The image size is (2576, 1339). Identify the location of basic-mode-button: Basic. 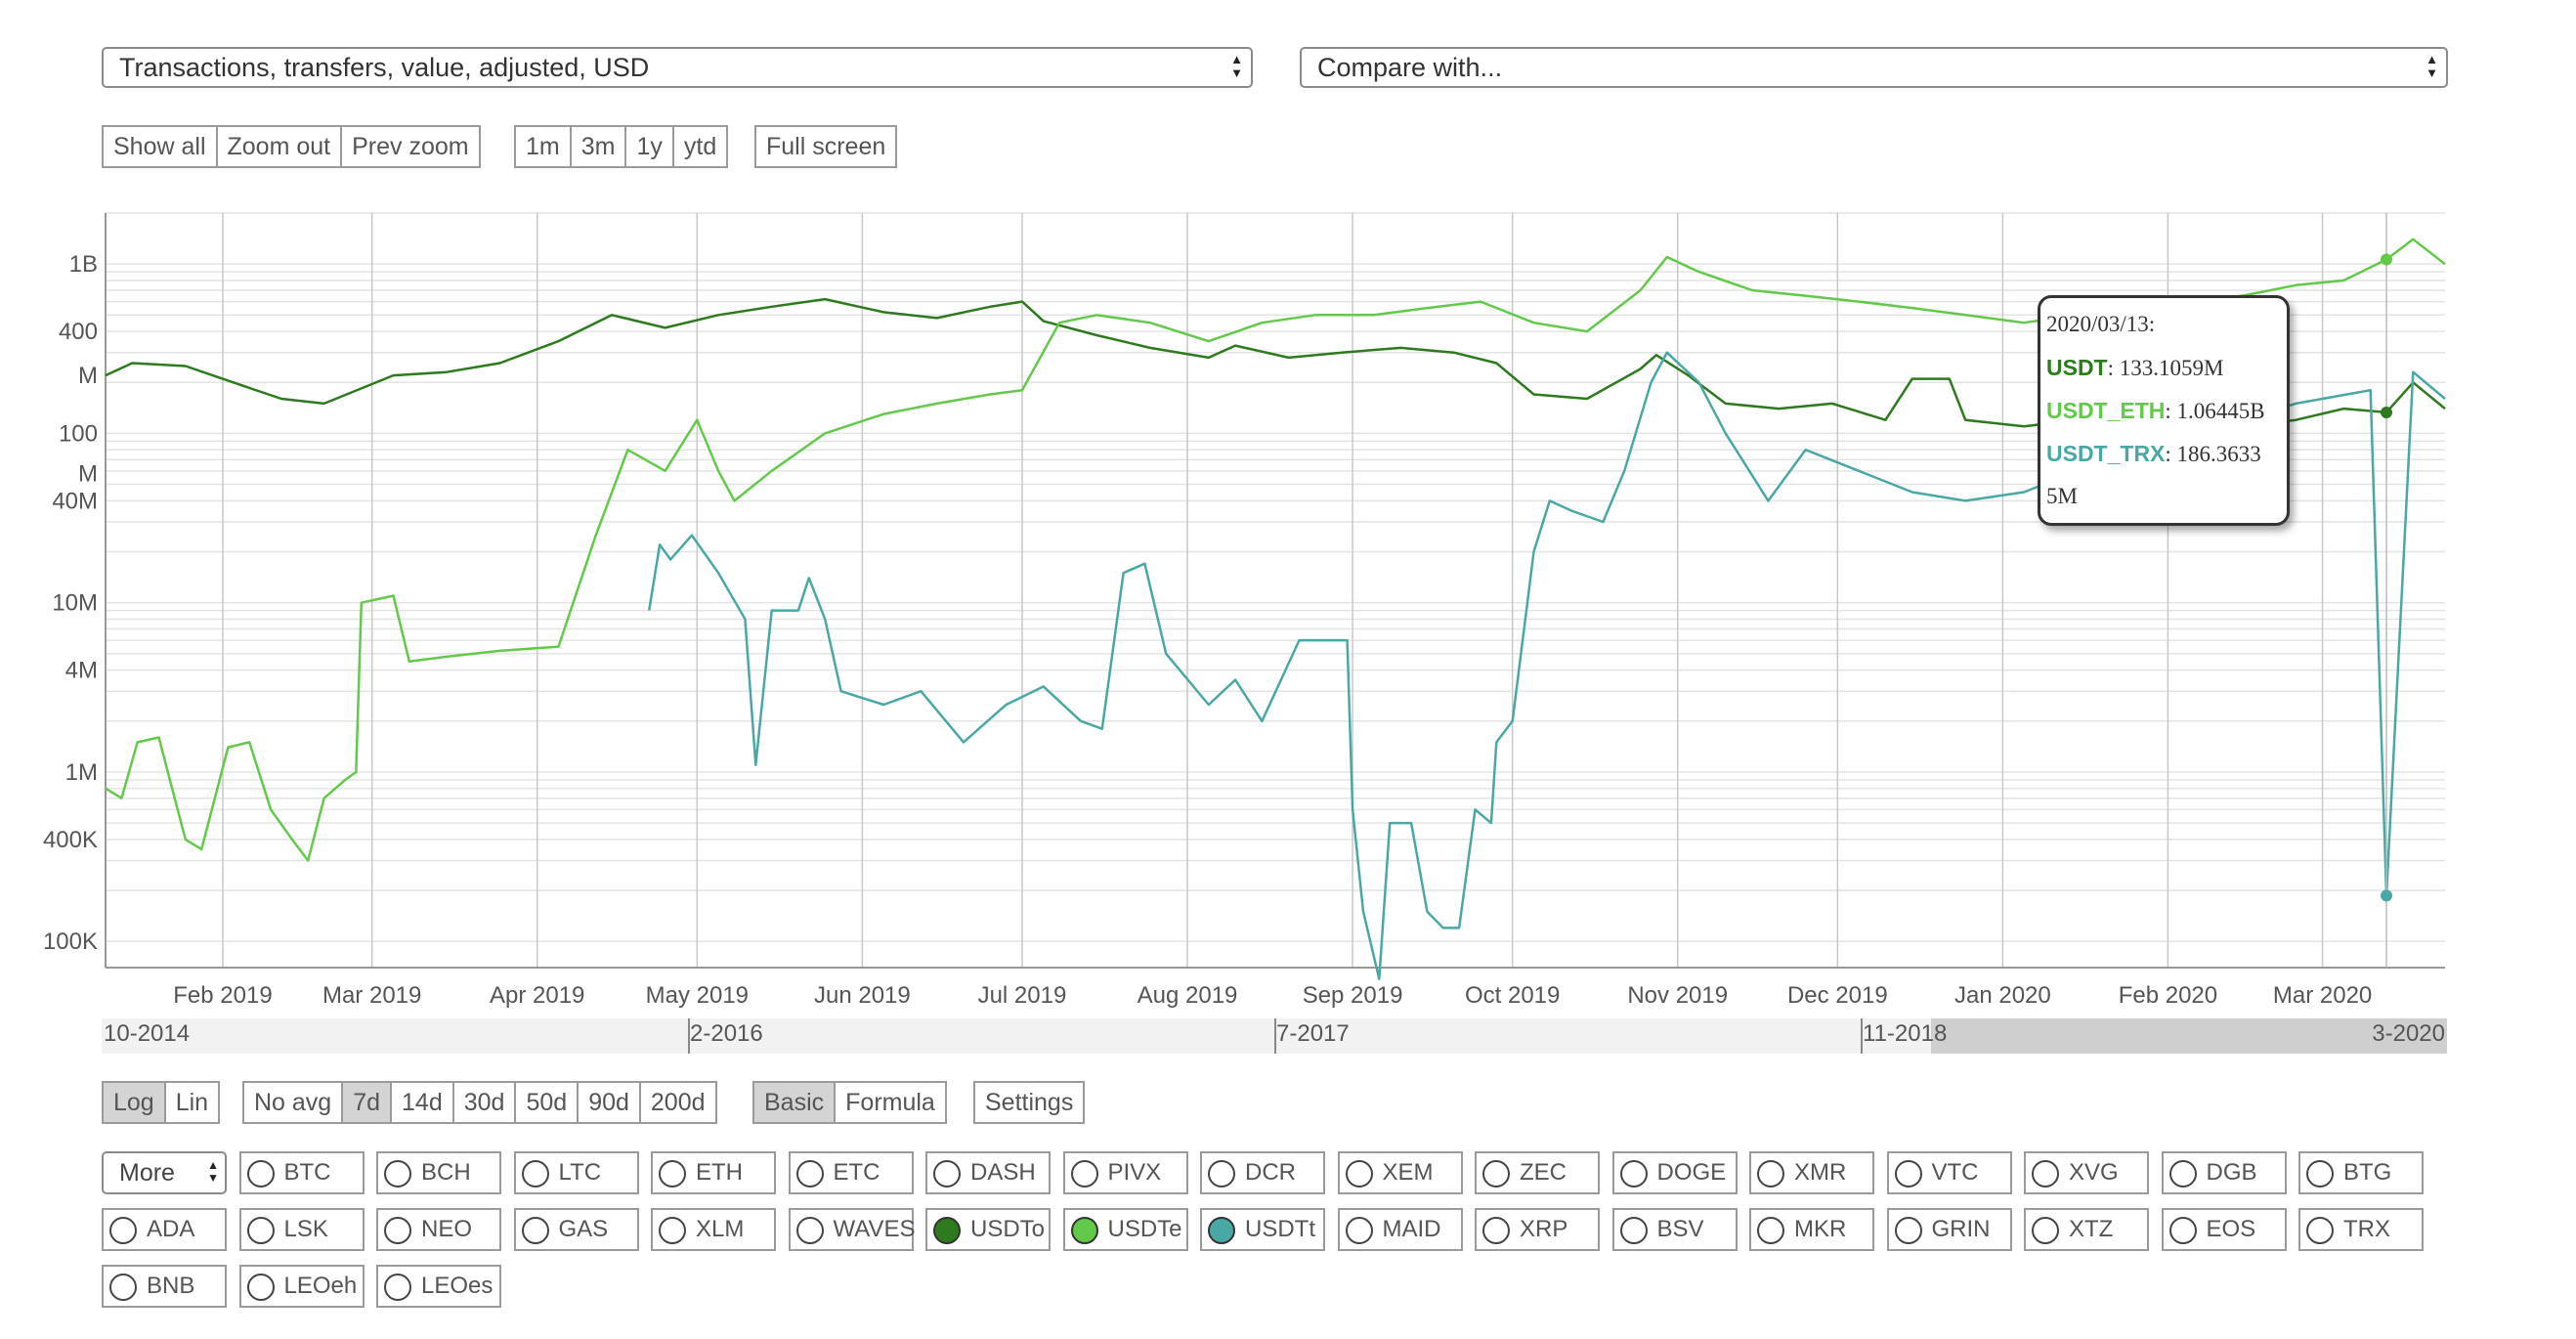
(796, 1102).